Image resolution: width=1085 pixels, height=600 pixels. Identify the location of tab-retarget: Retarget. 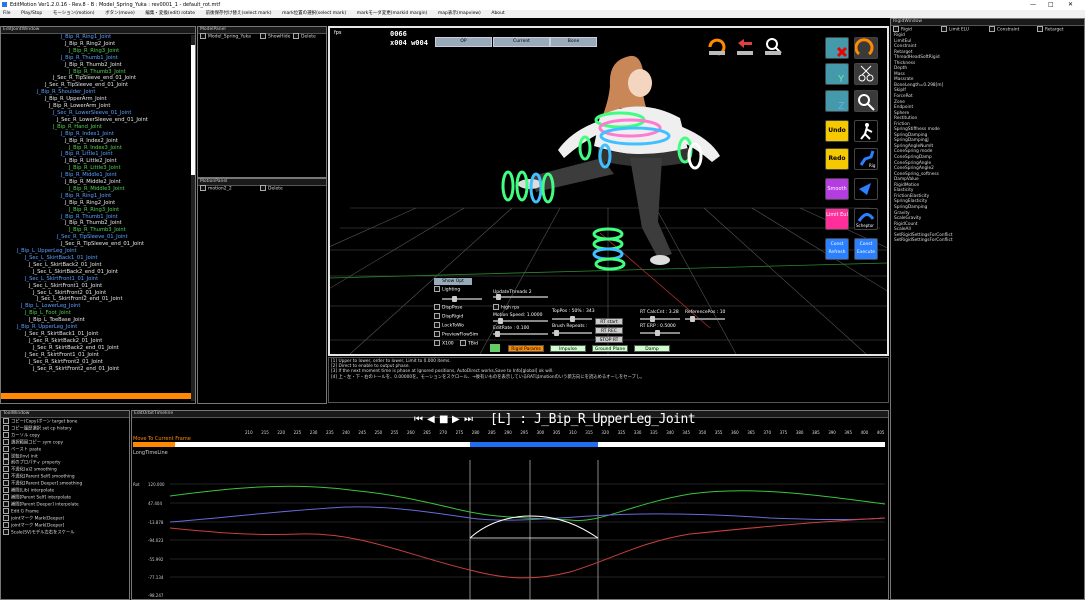
(1050, 29).